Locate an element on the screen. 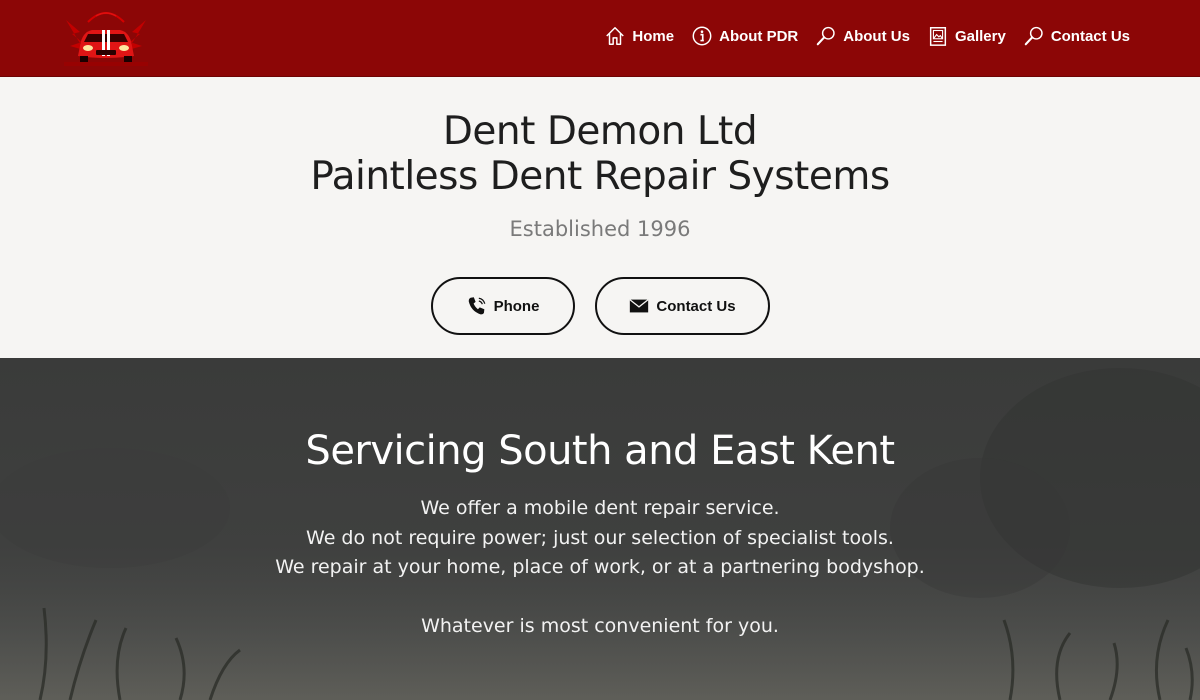  established-subtitle: Established 1996 is located at coordinates (600, 229).